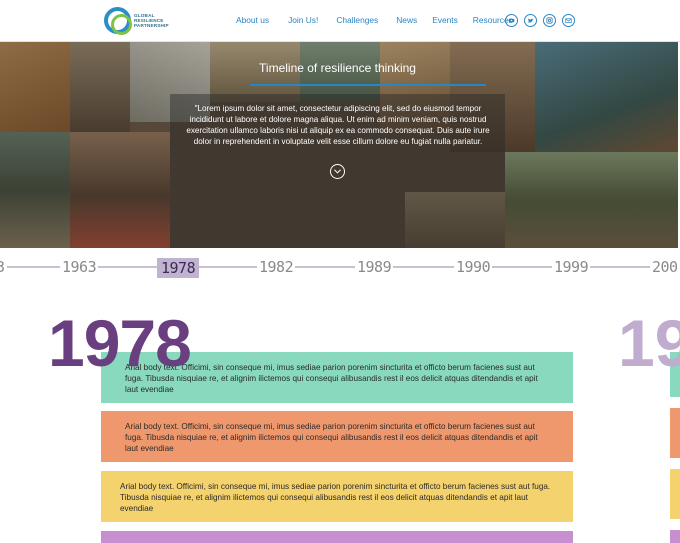  Describe the element at coordinates (178, 268) in the screenshot. I see `timeline-year-active: 1978` at that location.